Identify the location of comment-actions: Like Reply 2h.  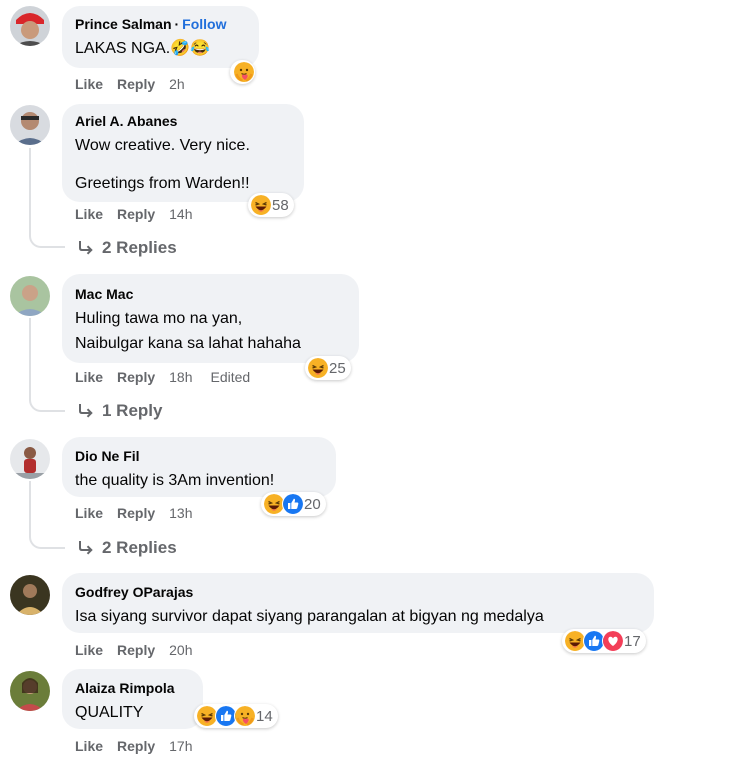
(139, 84).